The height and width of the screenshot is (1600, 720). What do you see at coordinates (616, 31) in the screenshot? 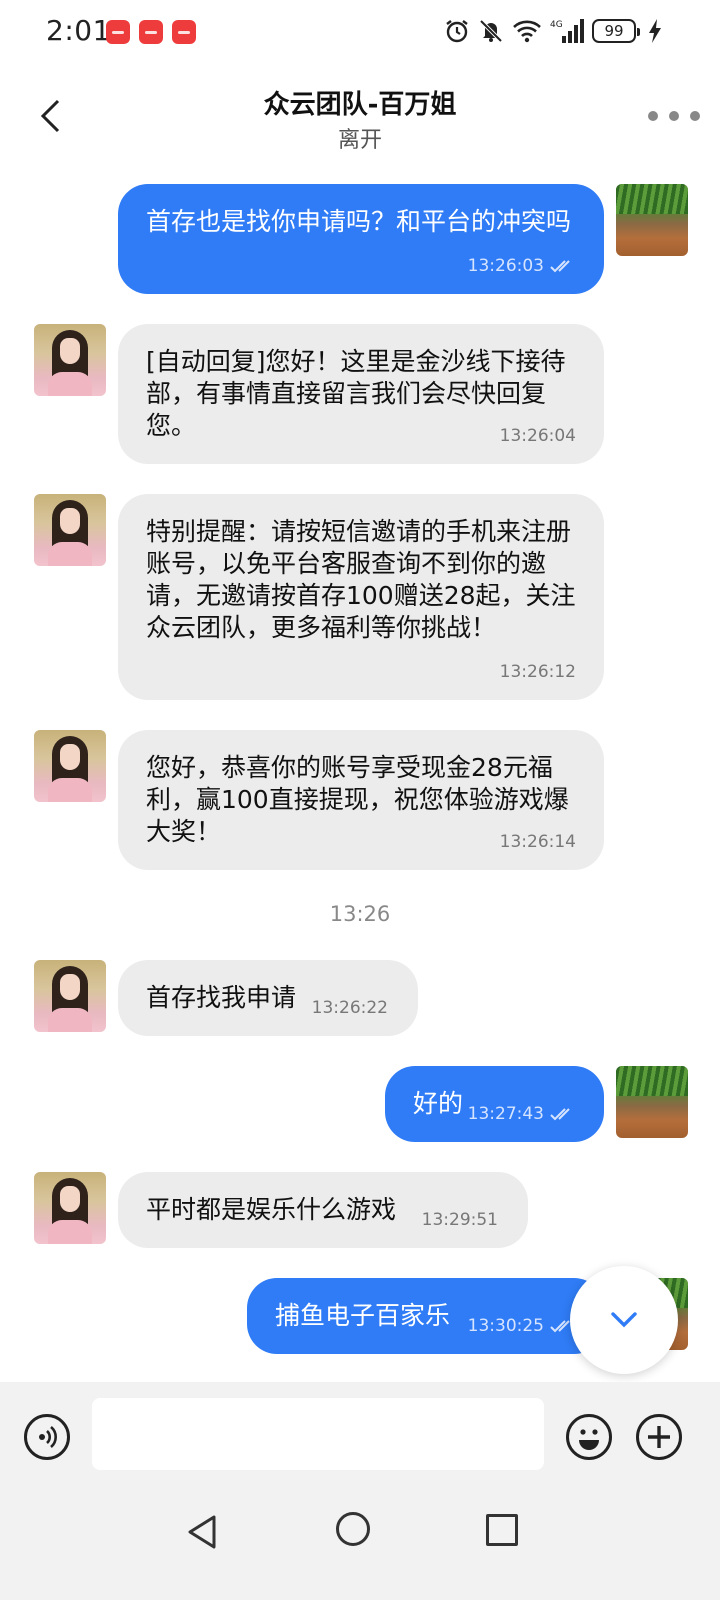
I see `battery-indicator: 99` at bounding box center [616, 31].